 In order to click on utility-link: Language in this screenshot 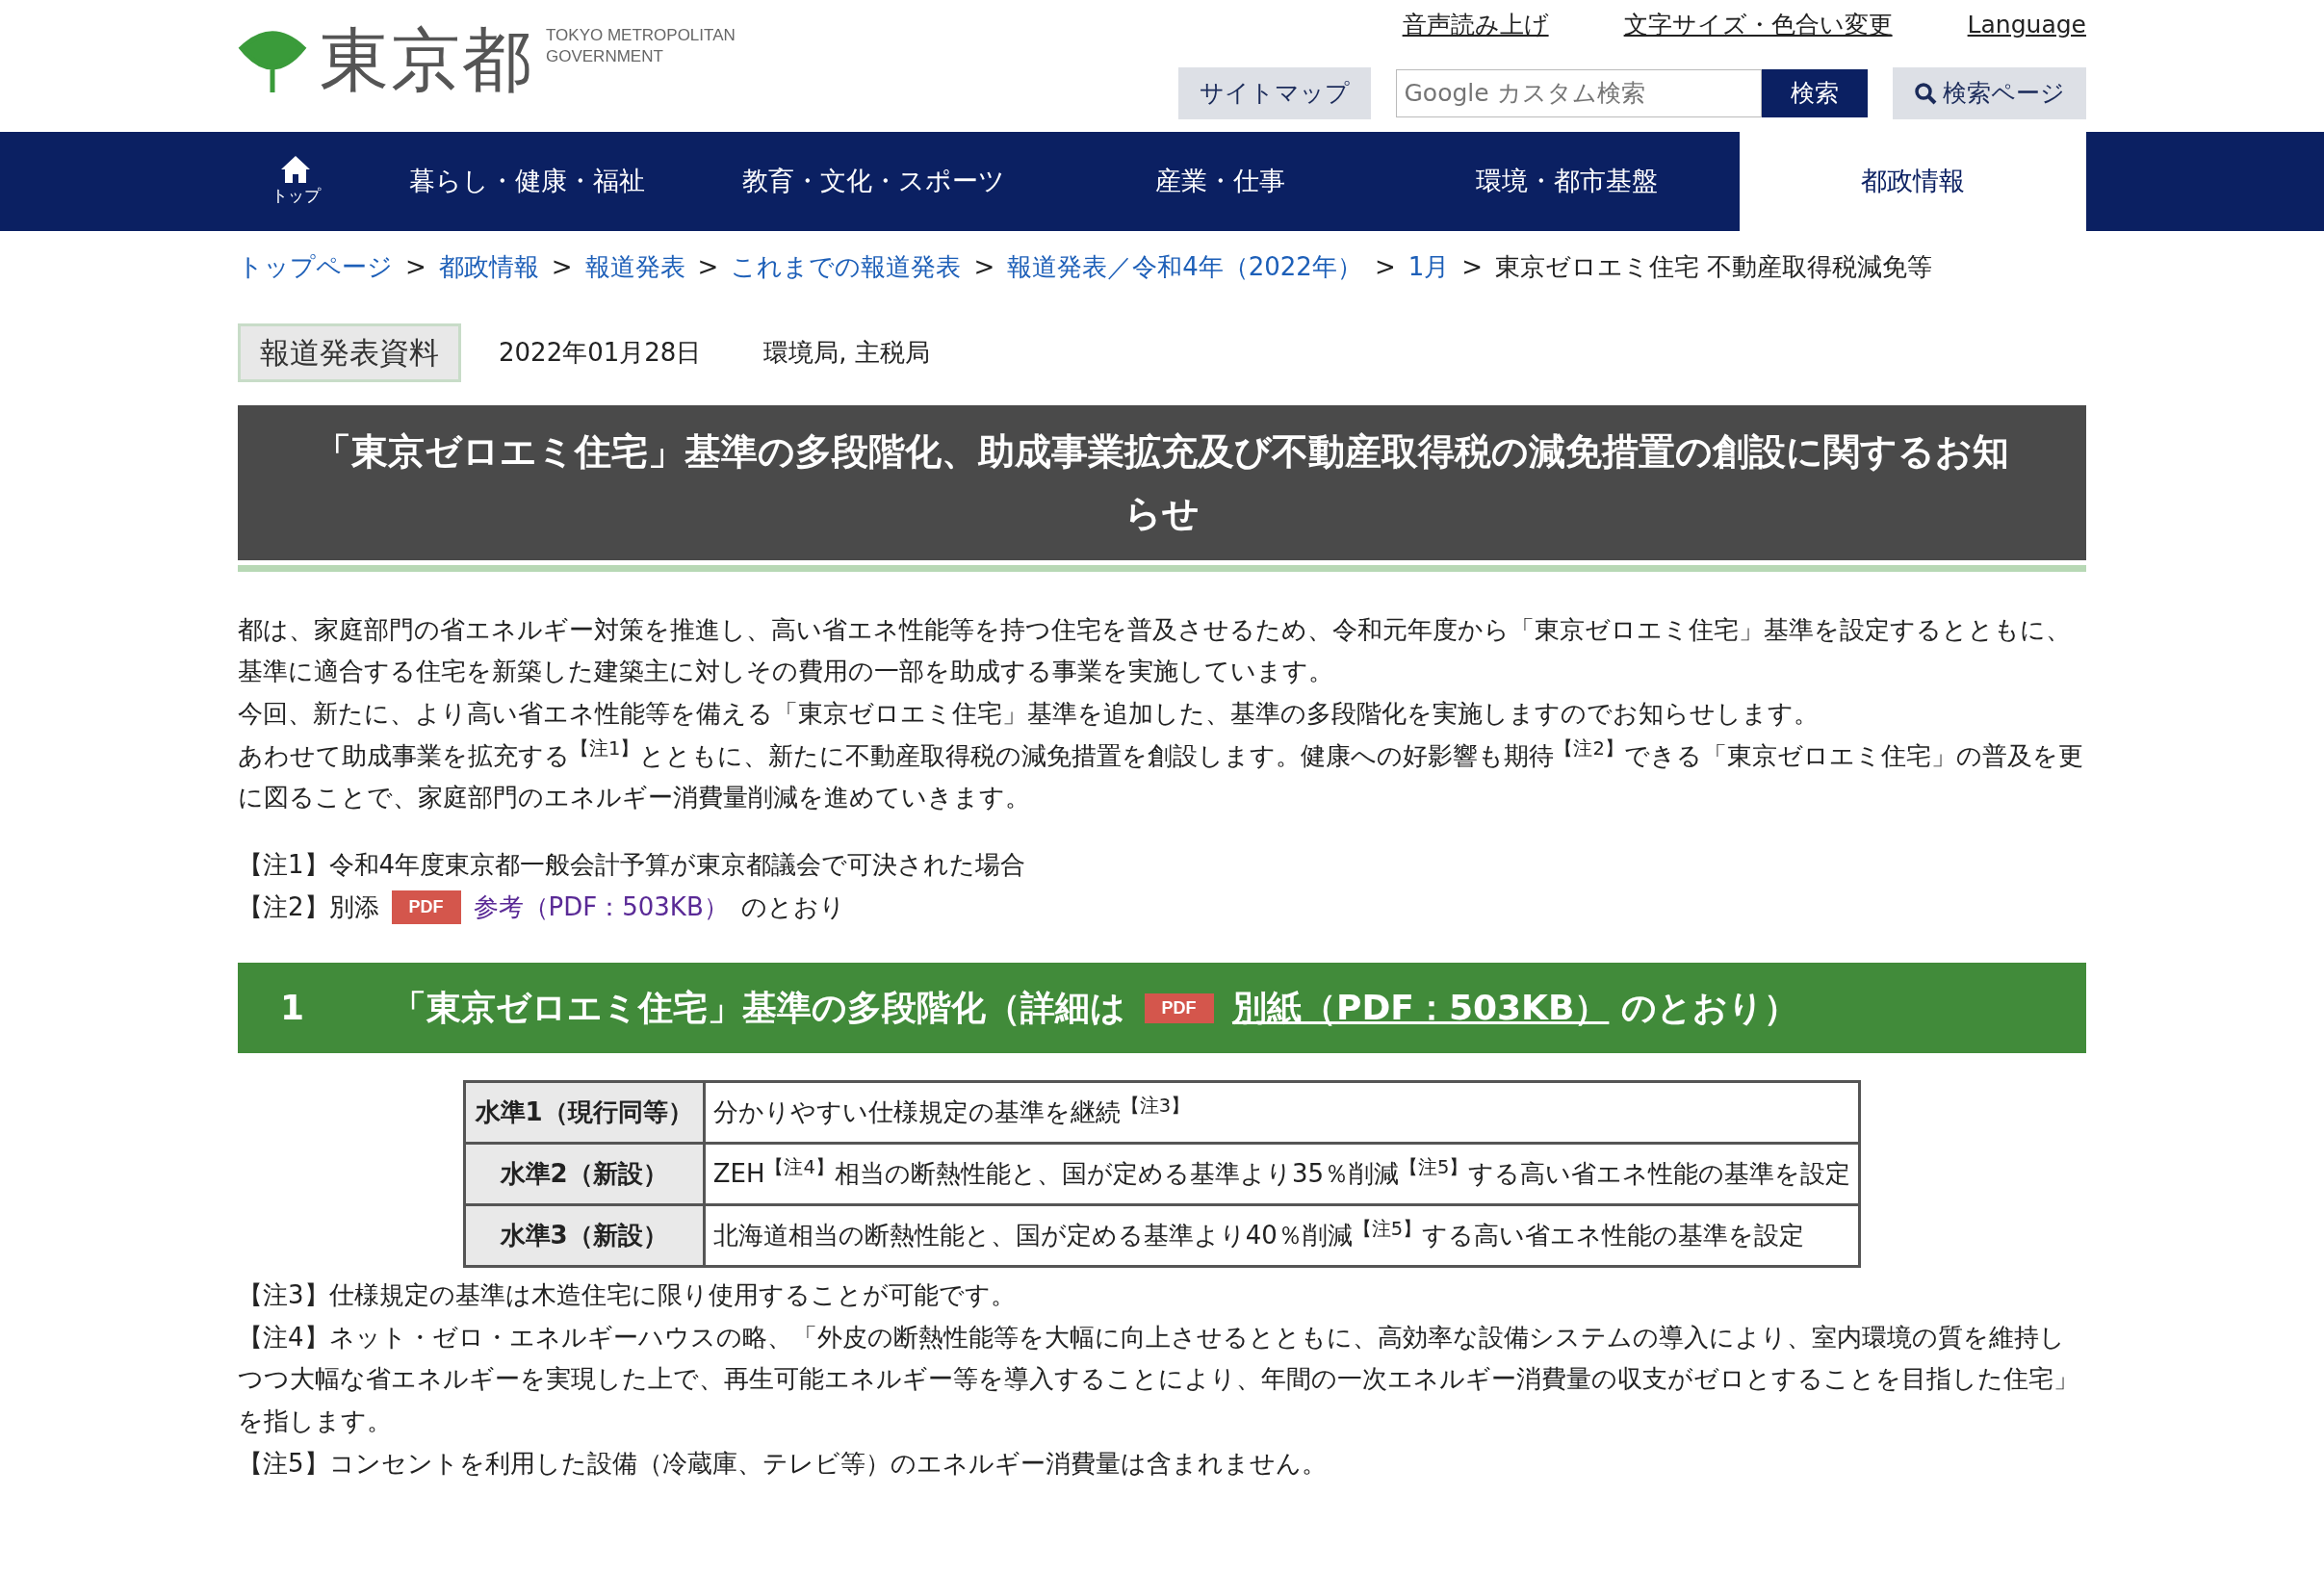, I will do `click(2026, 24)`.